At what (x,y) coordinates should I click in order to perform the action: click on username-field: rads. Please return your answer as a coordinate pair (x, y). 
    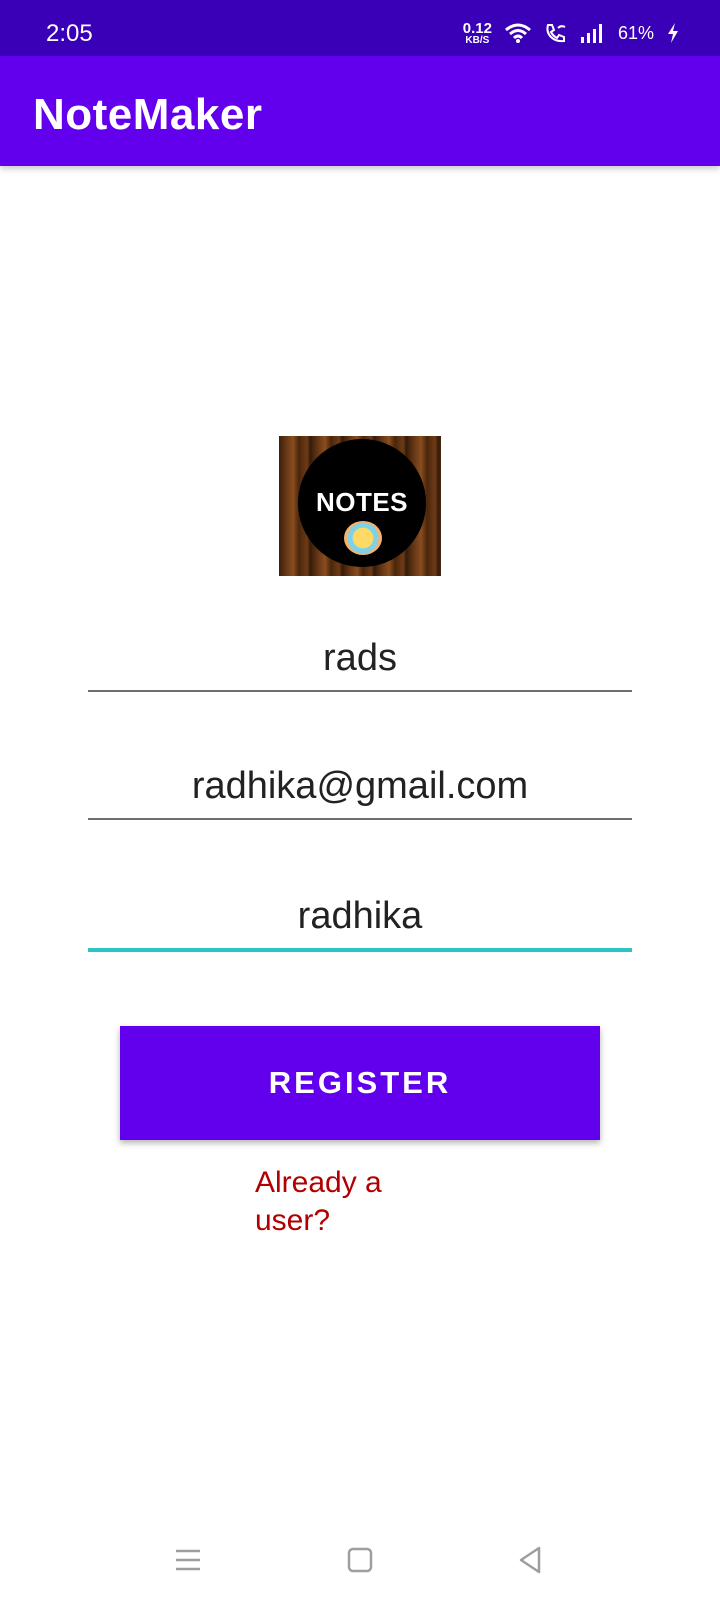
    Looking at the image, I should click on (360, 659).